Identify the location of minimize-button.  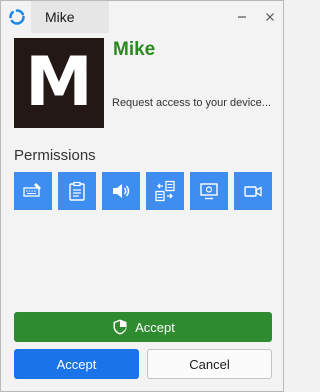
(242, 17).